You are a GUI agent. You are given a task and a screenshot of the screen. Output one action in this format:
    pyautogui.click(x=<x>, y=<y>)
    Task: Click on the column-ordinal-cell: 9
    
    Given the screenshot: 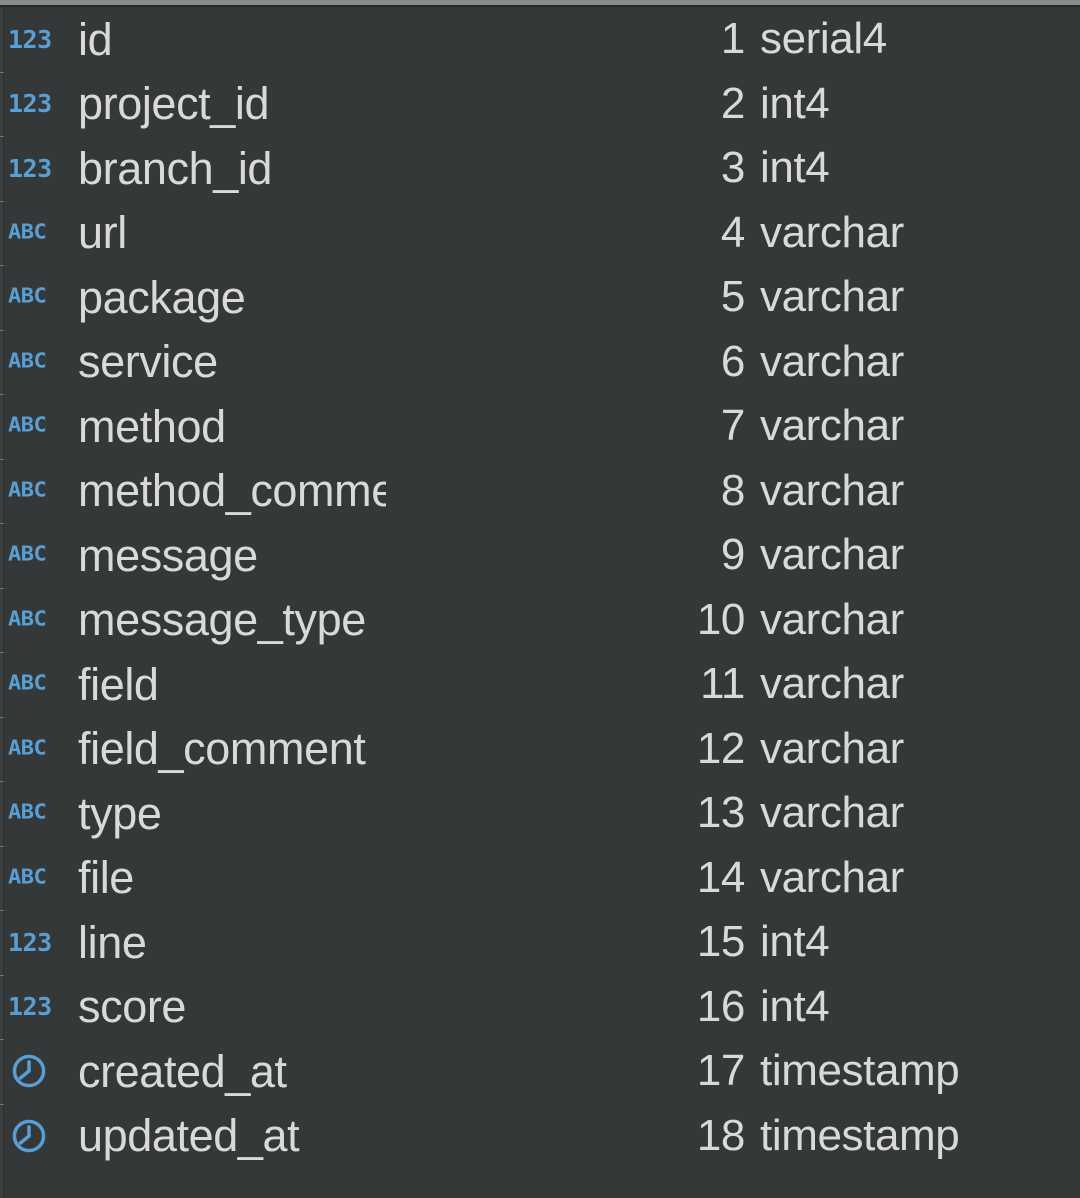 What is the action you would take?
    pyautogui.click(x=667, y=555)
    